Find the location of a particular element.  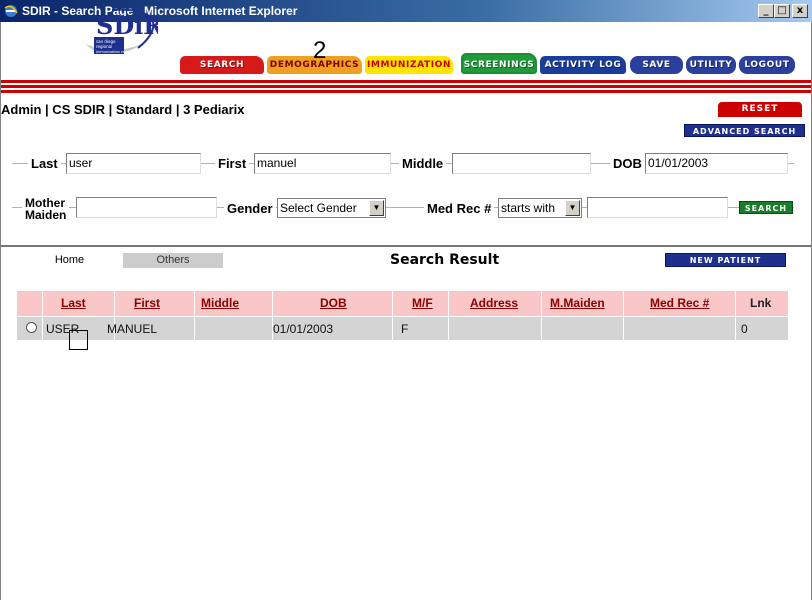

last-label: Last is located at coordinates (44, 163).